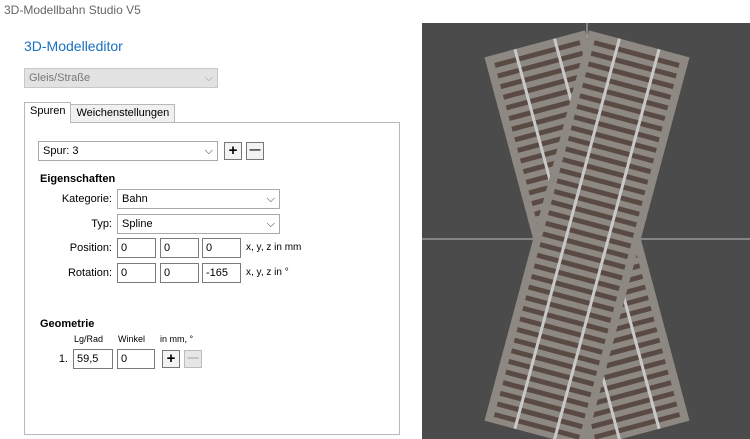 This screenshot has width=750, height=439. Describe the element at coordinates (67, 324) in the screenshot. I see `geometrie-heading: Geometrie` at that location.